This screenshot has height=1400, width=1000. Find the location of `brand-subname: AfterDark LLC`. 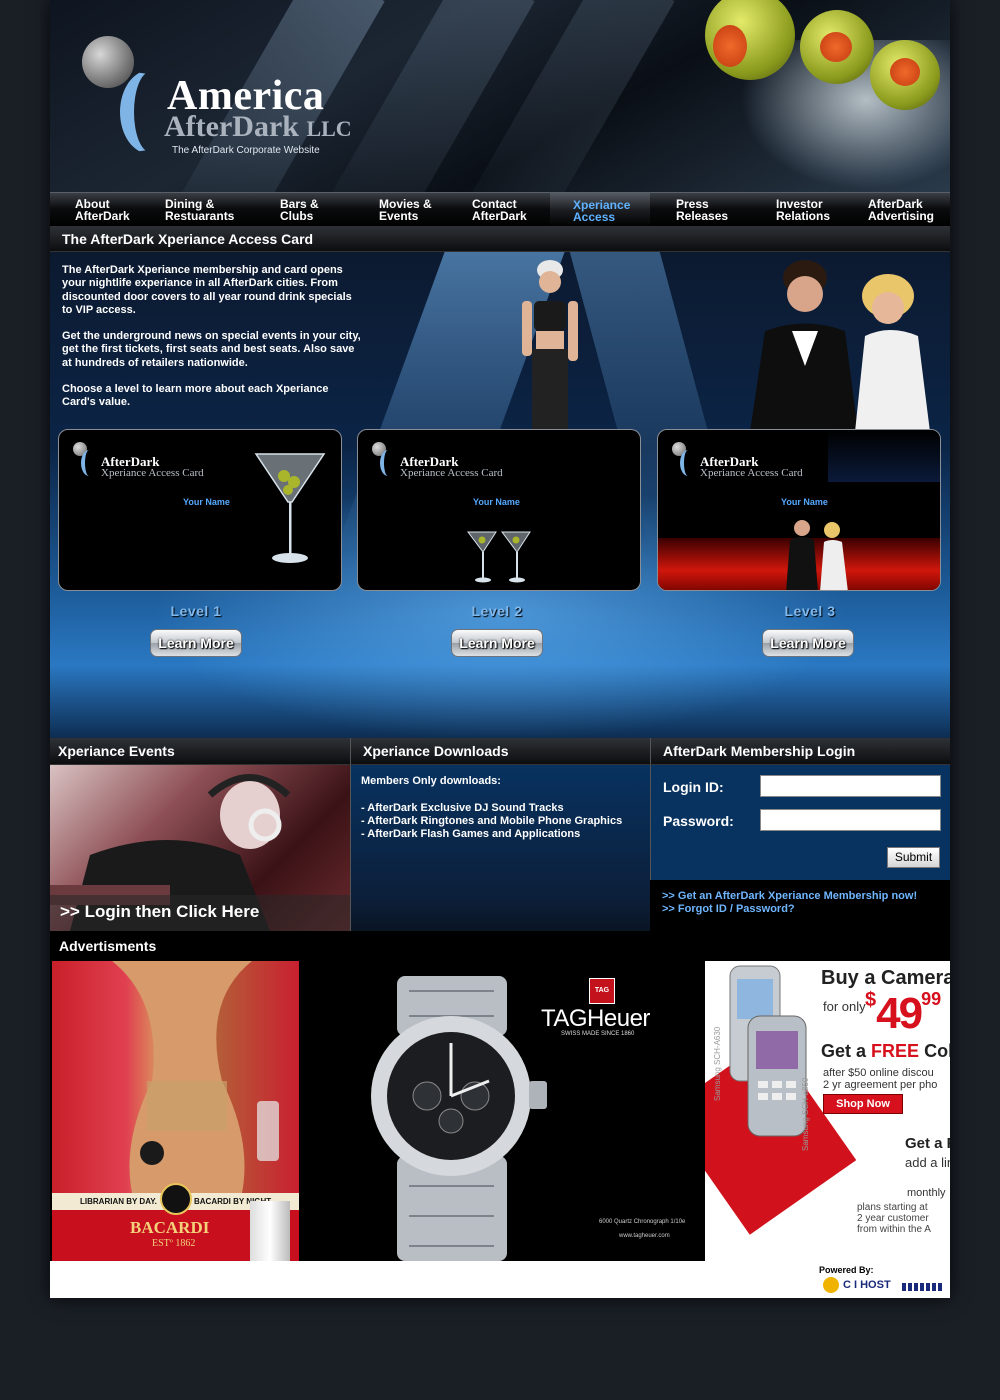

brand-subname: AfterDark LLC is located at coordinates (258, 127).